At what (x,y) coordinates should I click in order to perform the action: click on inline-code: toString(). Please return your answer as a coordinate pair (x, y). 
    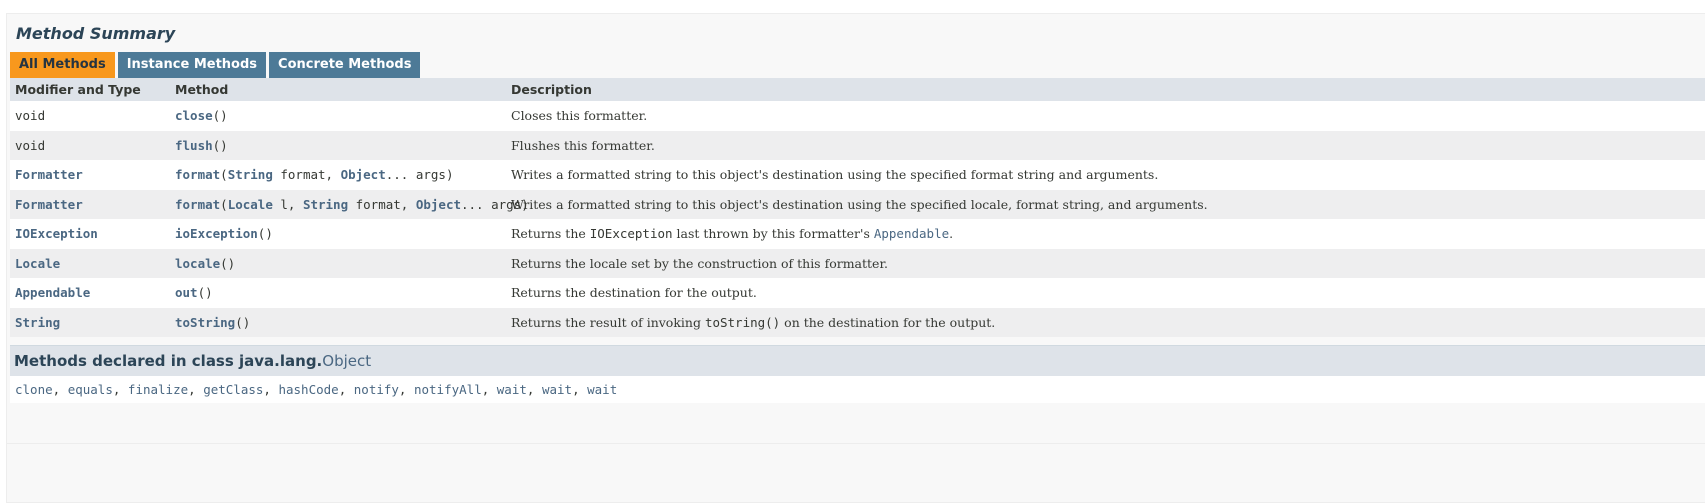
    Looking at the image, I should click on (742, 322).